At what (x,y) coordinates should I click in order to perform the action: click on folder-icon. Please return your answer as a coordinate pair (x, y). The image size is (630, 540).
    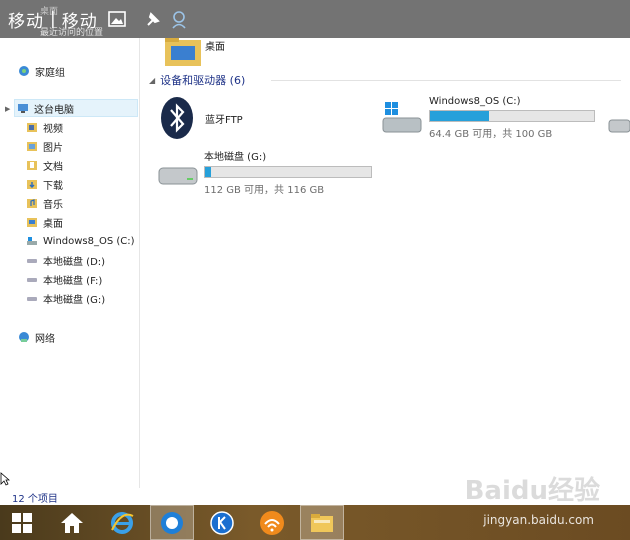
    Looking at the image, I should click on (322, 522).